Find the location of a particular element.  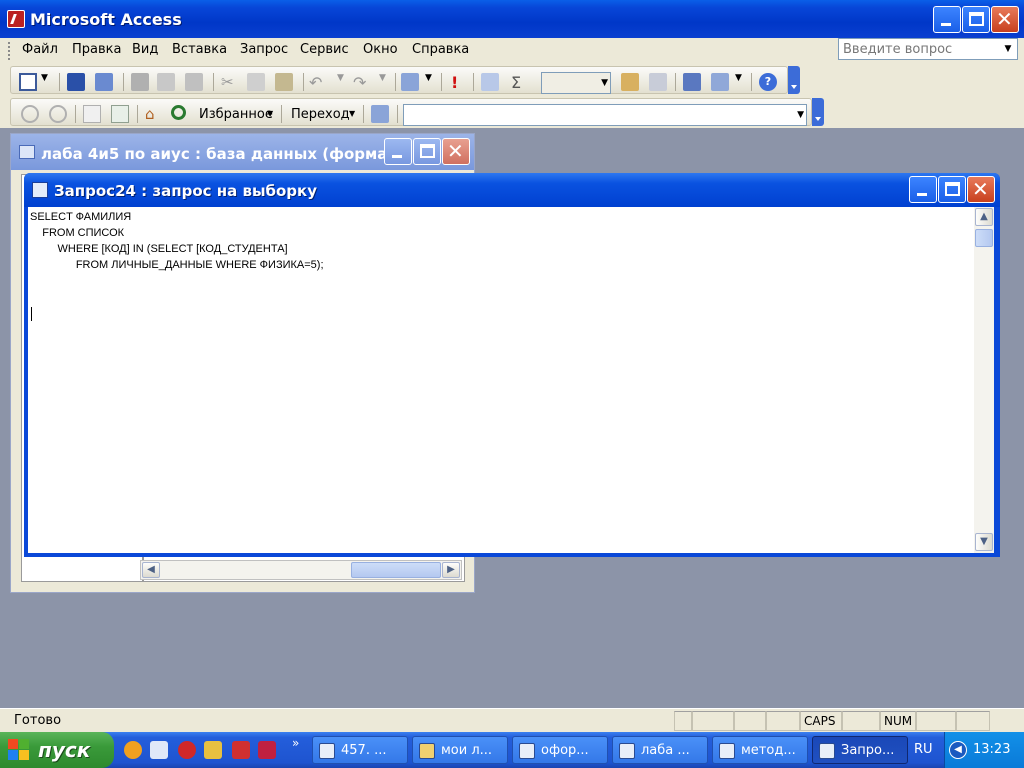

scroll-right-button: ▶ is located at coordinates (451, 570).